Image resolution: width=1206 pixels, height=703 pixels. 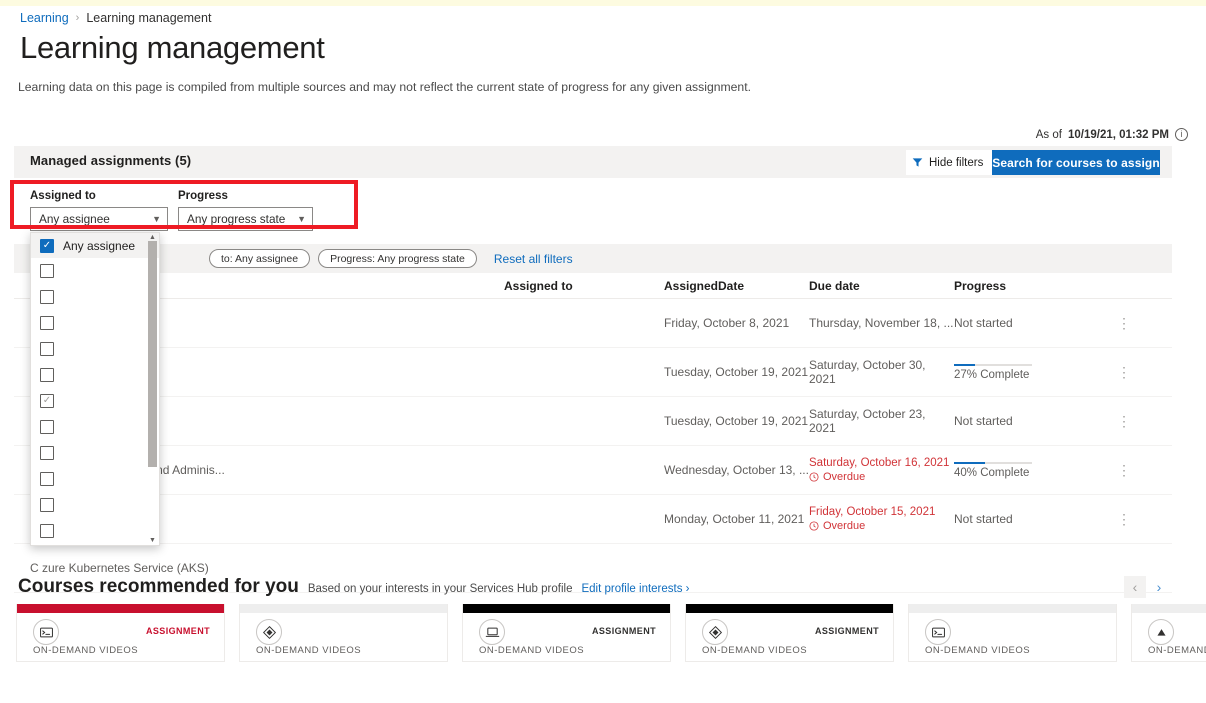 I want to click on carousel-next-button: ›, so click(x=1159, y=587).